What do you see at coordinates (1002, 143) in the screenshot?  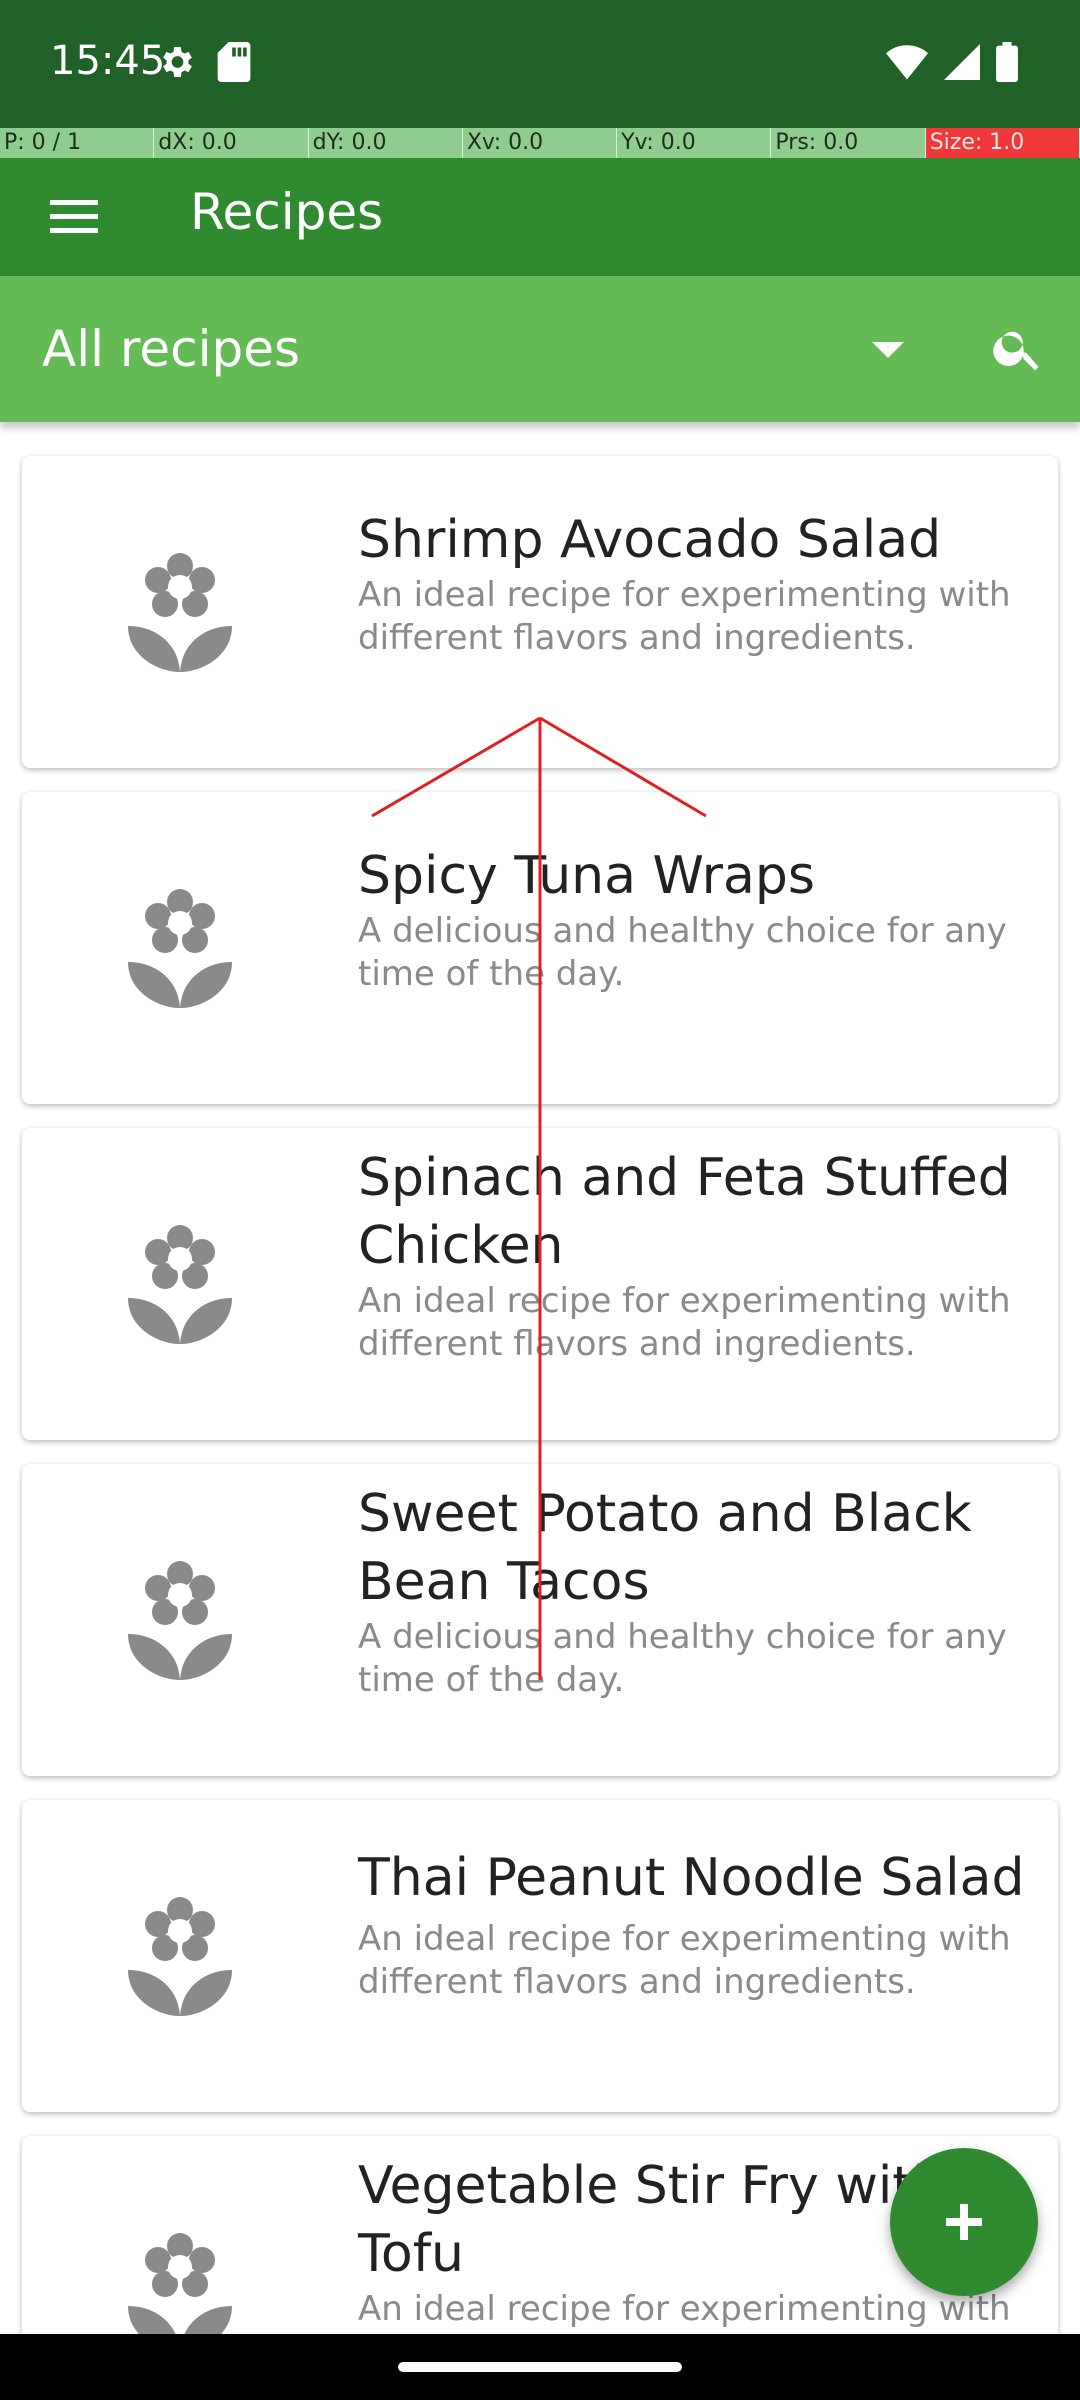 I see `debug-size: Size: 1.0` at bounding box center [1002, 143].